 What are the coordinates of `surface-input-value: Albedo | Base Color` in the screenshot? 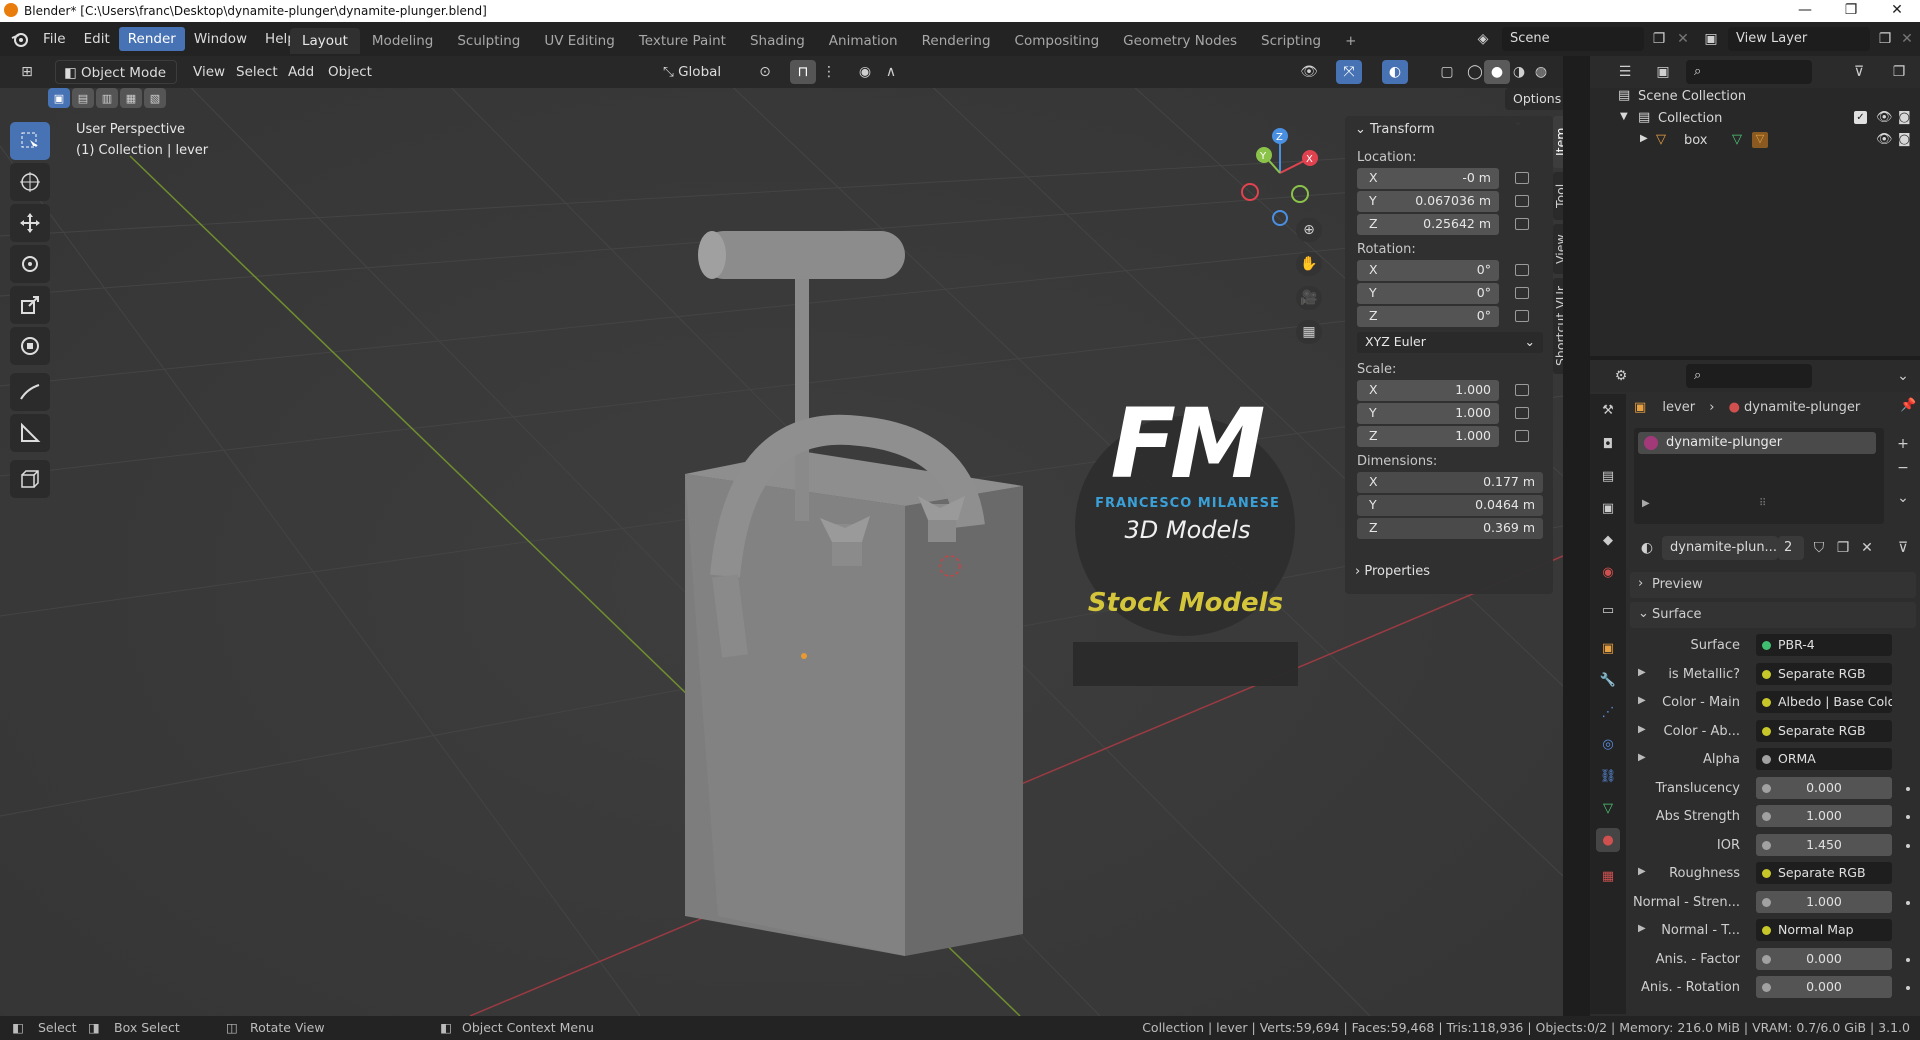 It's located at (1824, 702).